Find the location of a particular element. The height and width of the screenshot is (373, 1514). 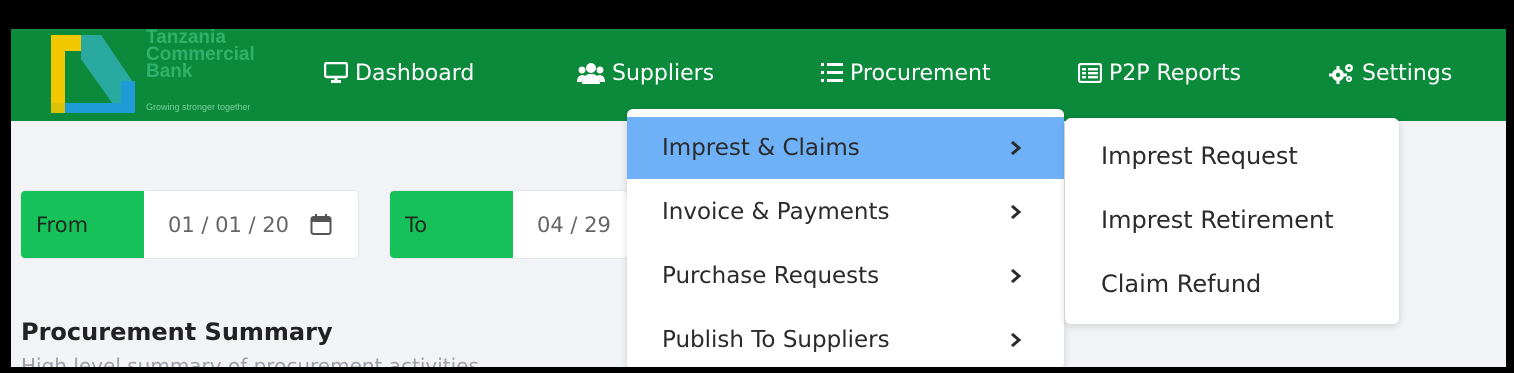

to-date-input: 04 / 29 is located at coordinates (570, 224).